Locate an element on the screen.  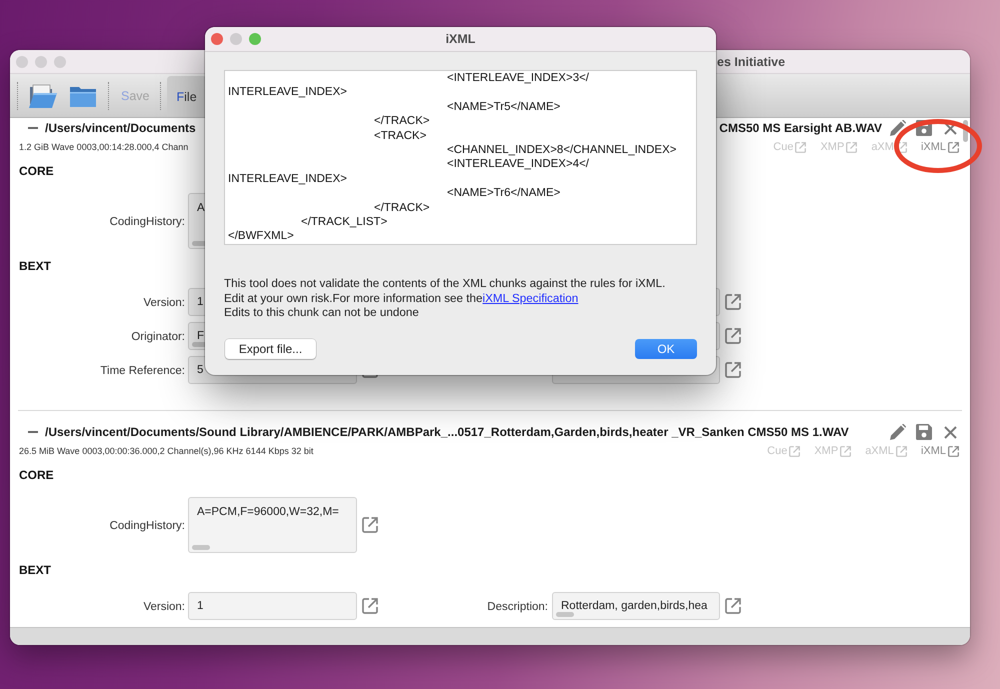
field-label: Time Reference: is located at coordinates (142, 371).